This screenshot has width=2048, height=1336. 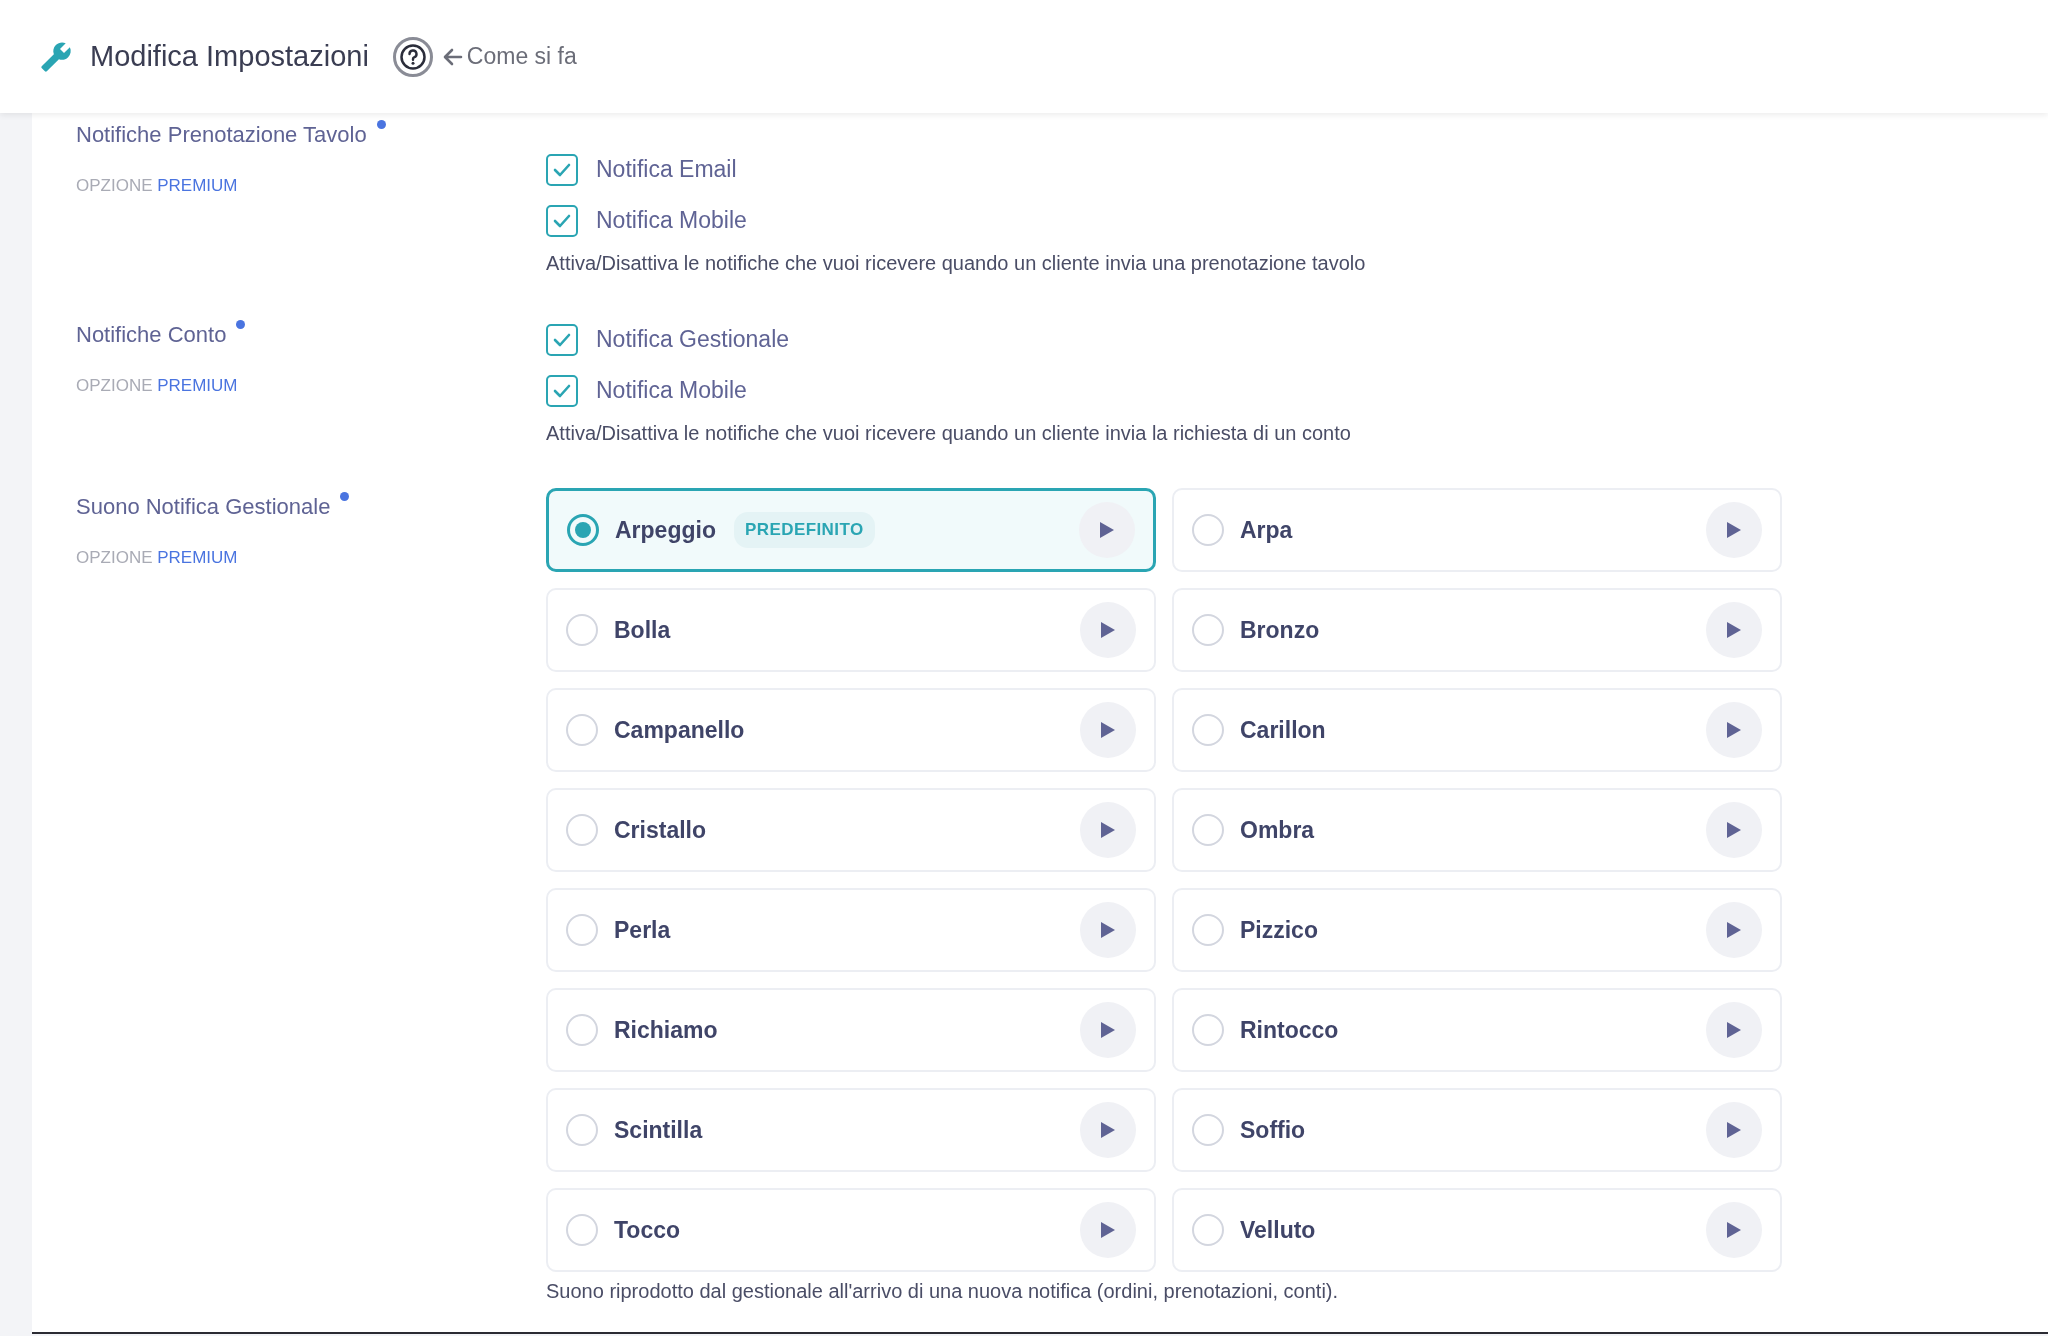 What do you see at coordinates (1477, 930) in the screenshot?
I see `sound-option: Pizzico` at bounding box center [1477, 930].